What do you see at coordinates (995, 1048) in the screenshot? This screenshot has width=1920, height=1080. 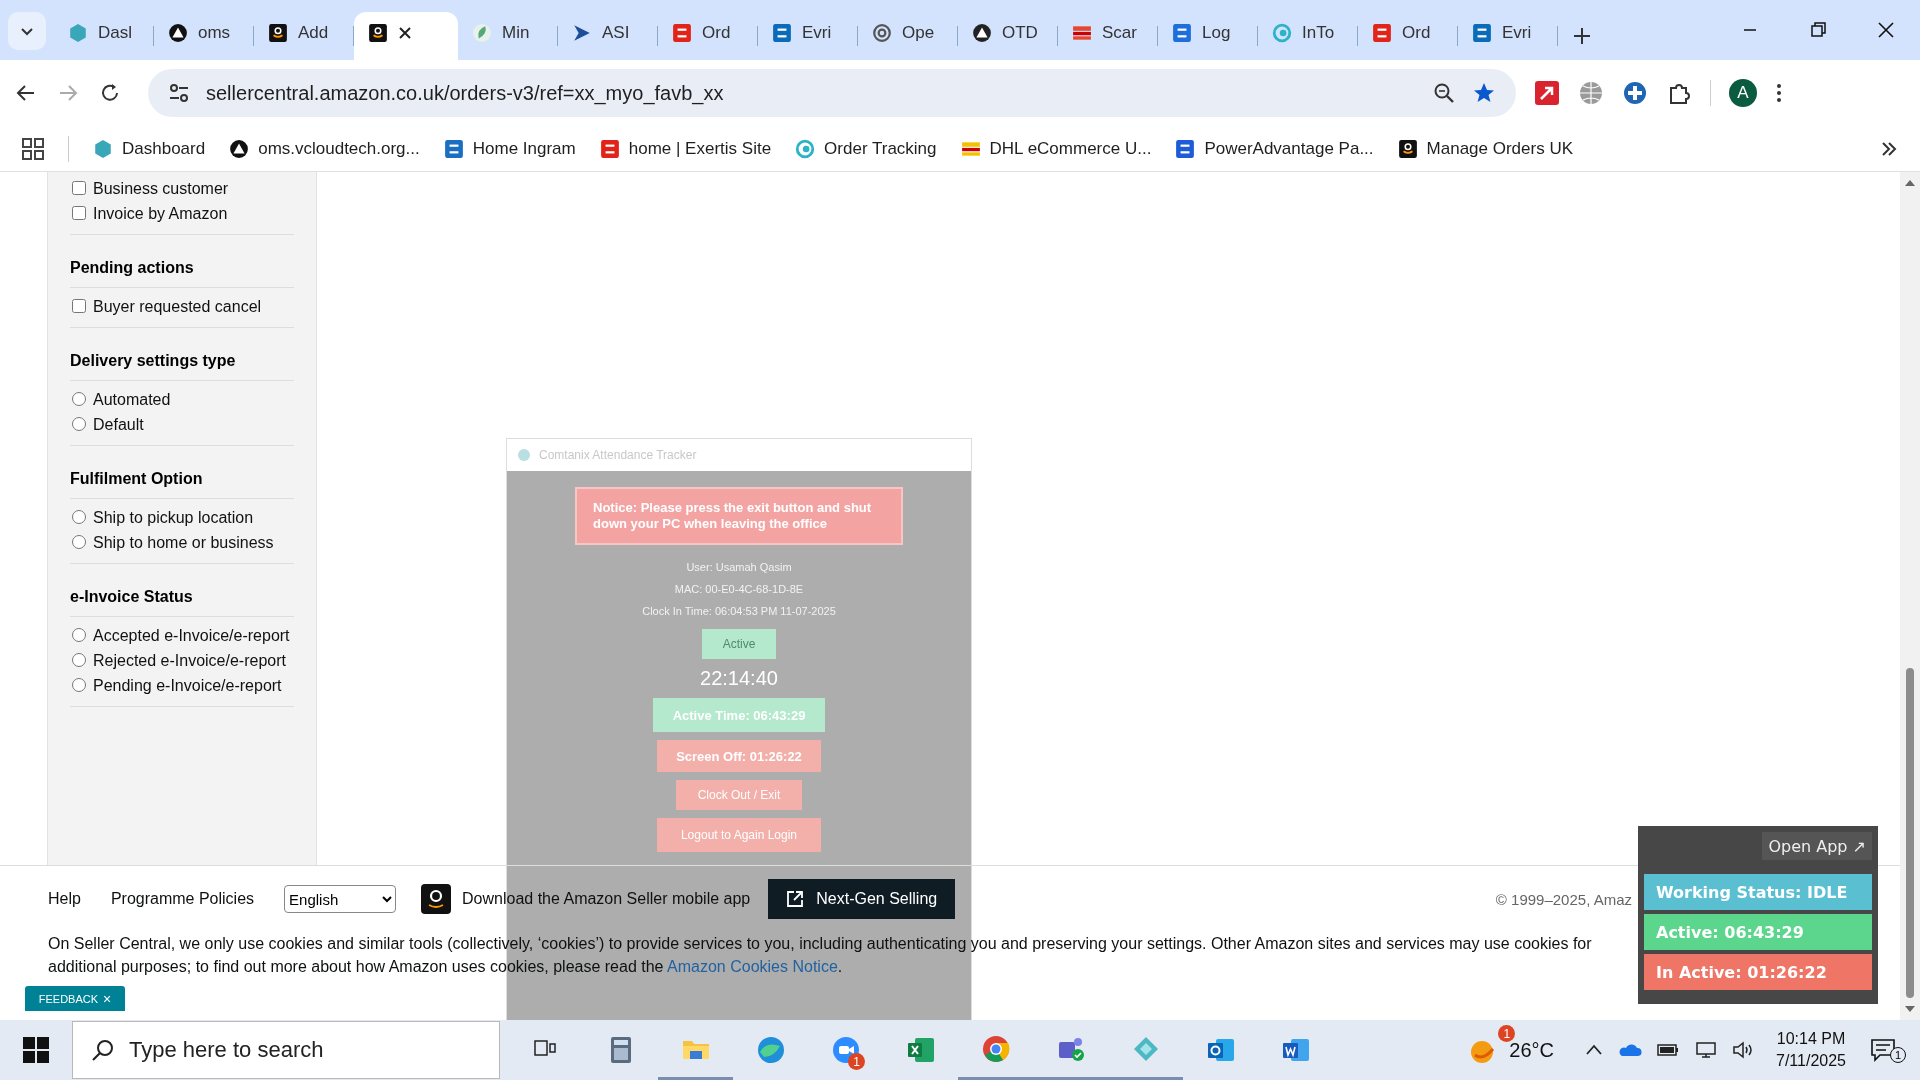 I see `chrome-icon` at bounding box center [995, 1048].